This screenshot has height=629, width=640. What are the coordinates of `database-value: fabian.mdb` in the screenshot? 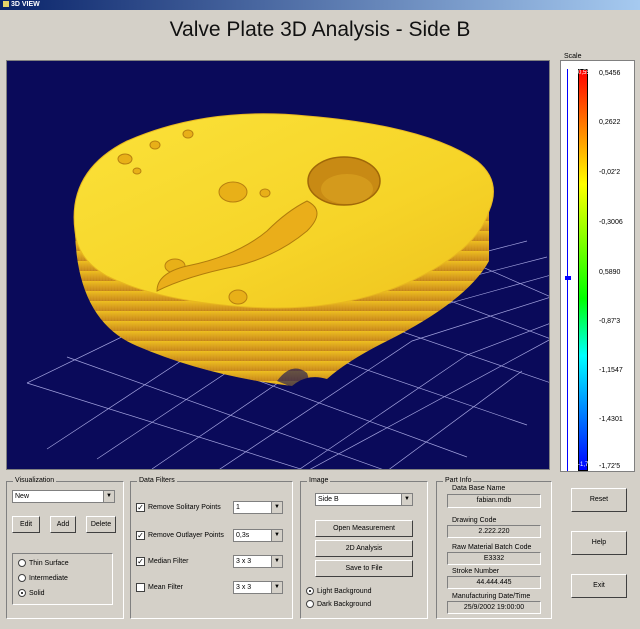 It's located at (494, 501).